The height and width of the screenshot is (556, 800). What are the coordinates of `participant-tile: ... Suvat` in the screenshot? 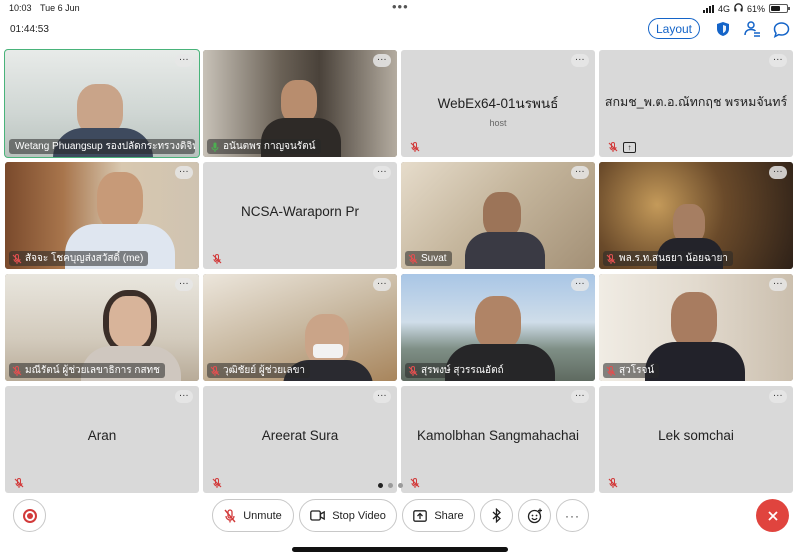 It's located at (498, 215).